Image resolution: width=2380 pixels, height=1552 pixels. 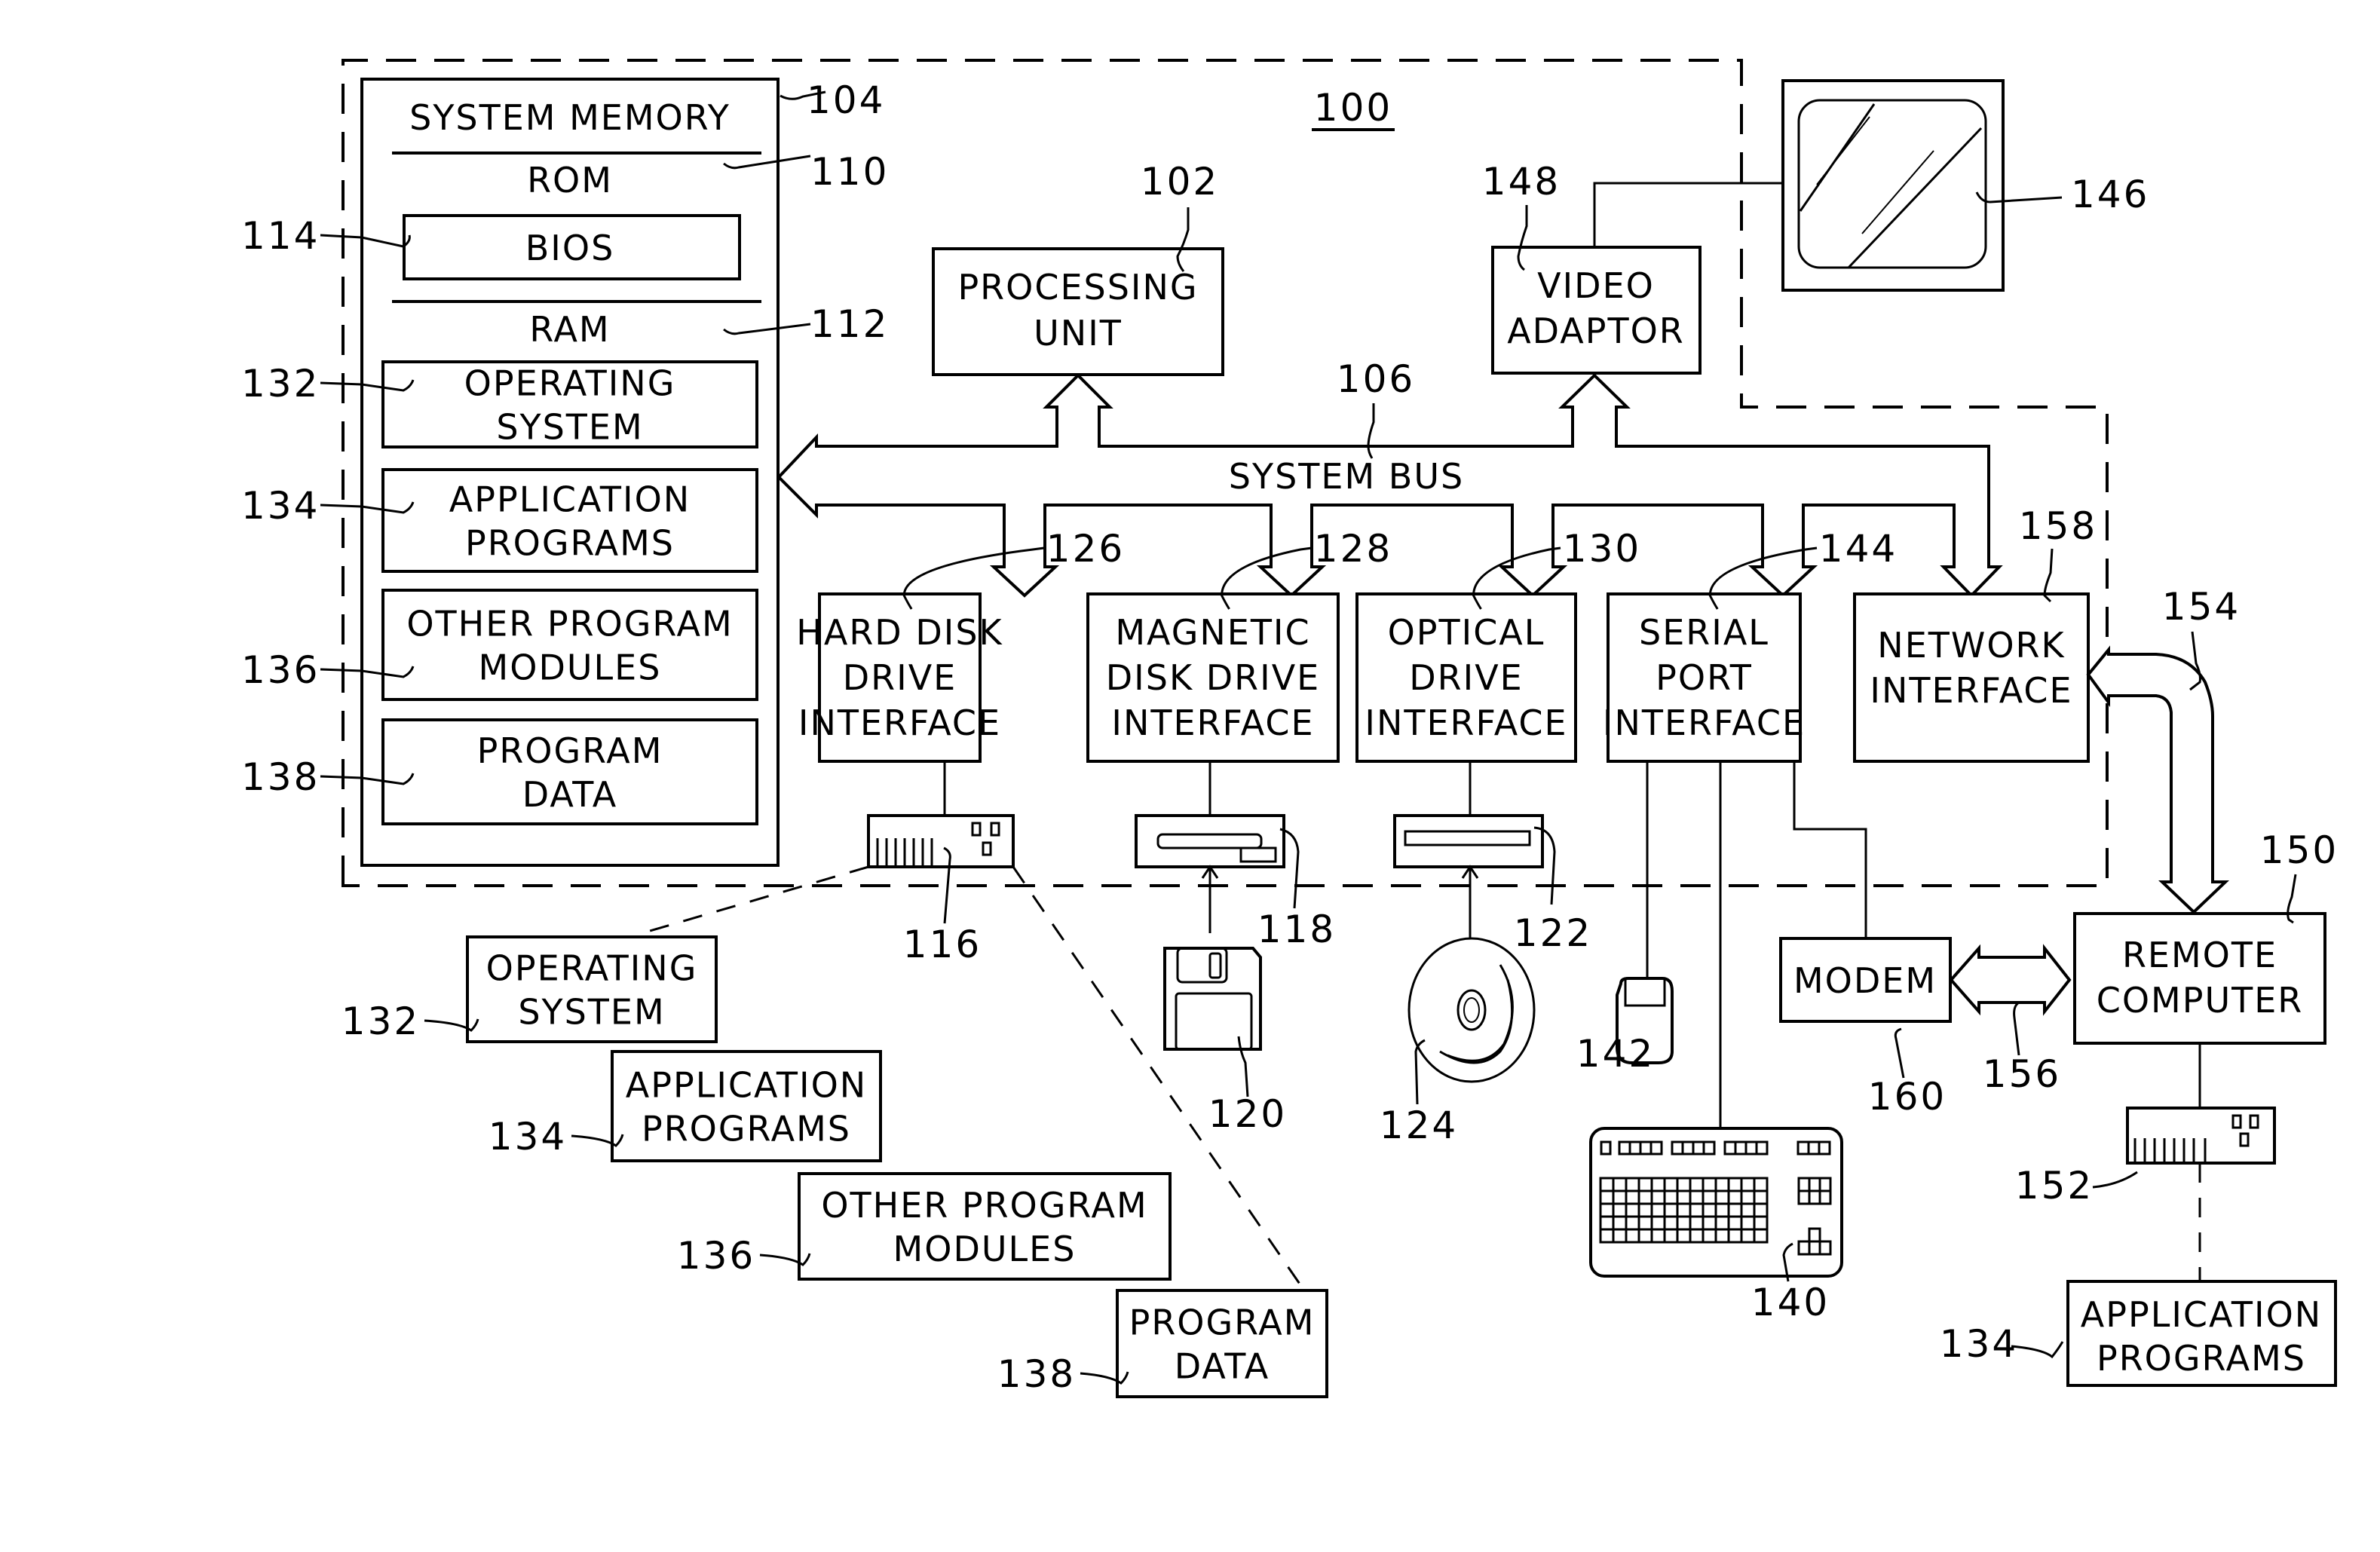 What do you see at coordinates (570, 667) in the screenshot?
I see `memory-module-line: MODULES` at bounding box center [570, 667].